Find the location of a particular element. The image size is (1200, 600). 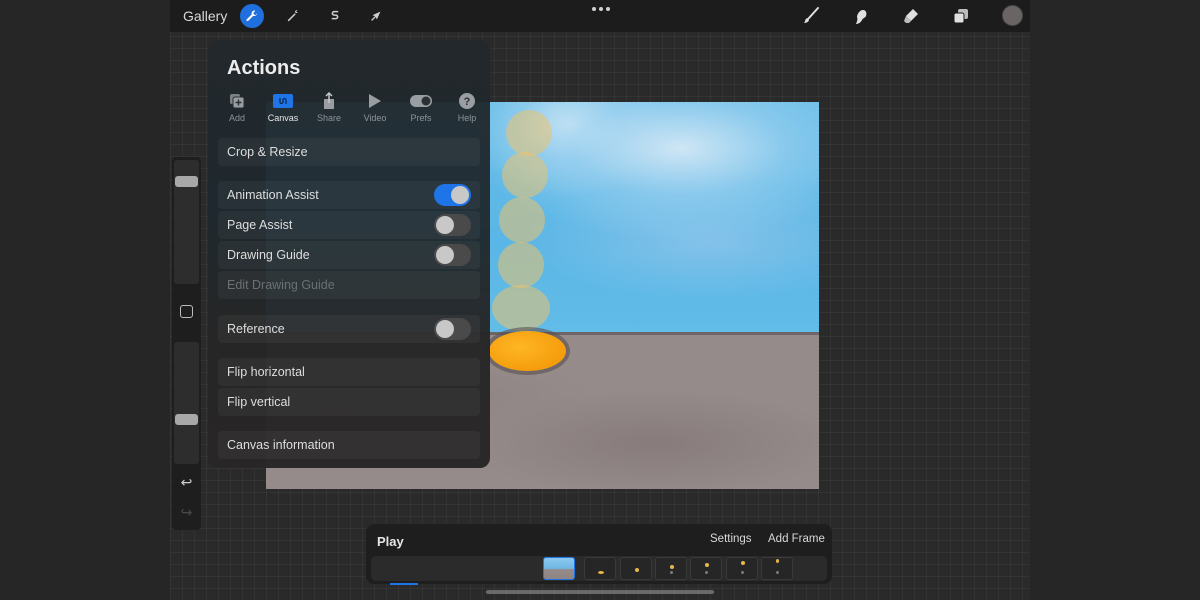

page-assist-item: Page Assist is located at coordinates (349, 225).